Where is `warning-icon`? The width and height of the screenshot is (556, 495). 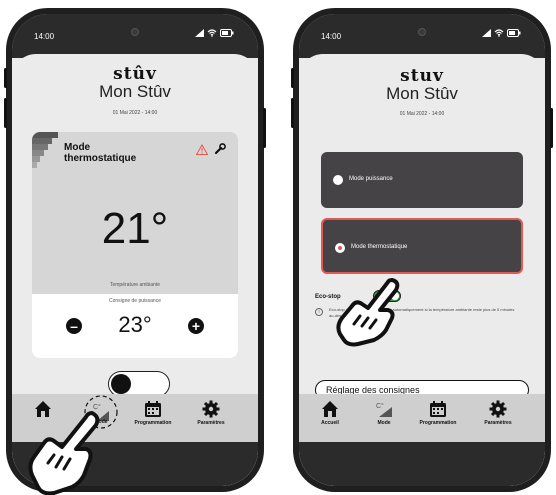
warning-icon is located at coordinates (202, 149).